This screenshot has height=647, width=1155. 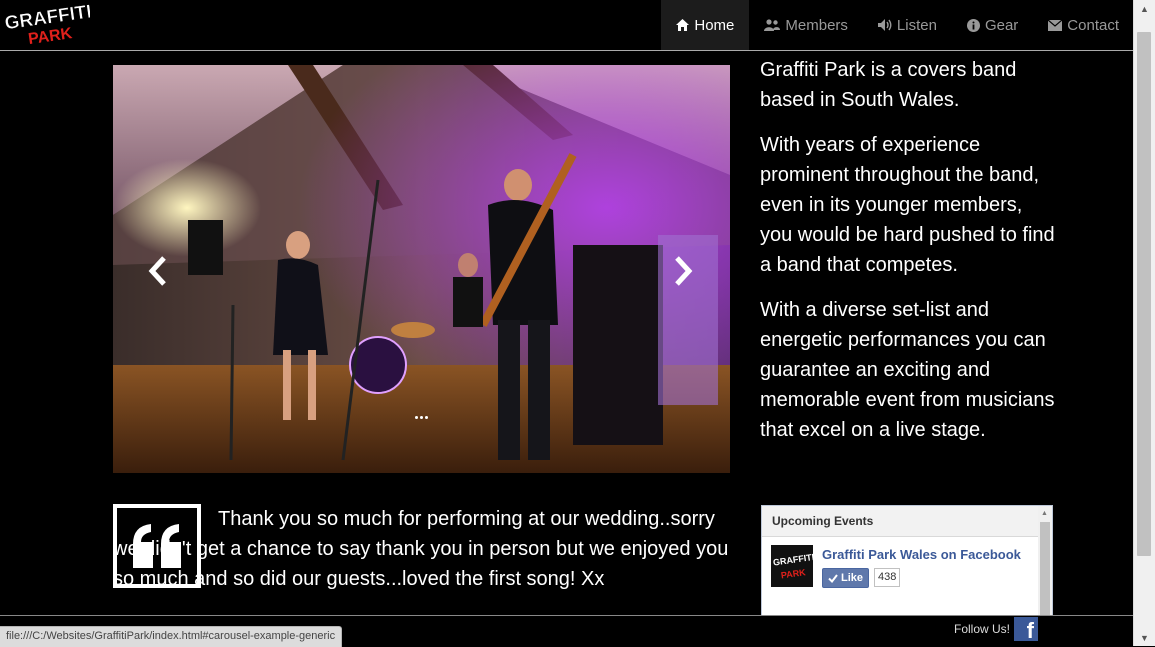 What do you see at coordinates (714, 25) in the screenshot?
I see `nav-home-label: Home` at bounding box center [714, 25].